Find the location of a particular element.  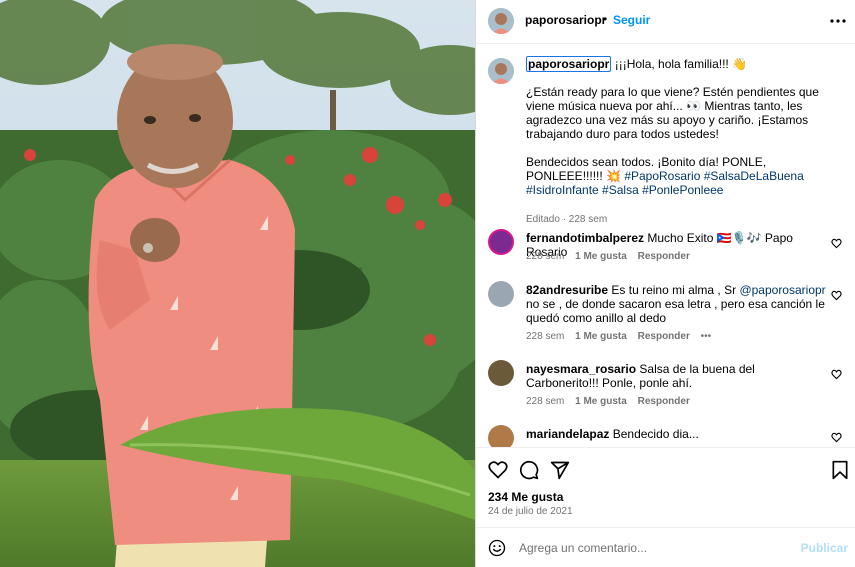

emoji-icon is located at coordinates (497, 548).